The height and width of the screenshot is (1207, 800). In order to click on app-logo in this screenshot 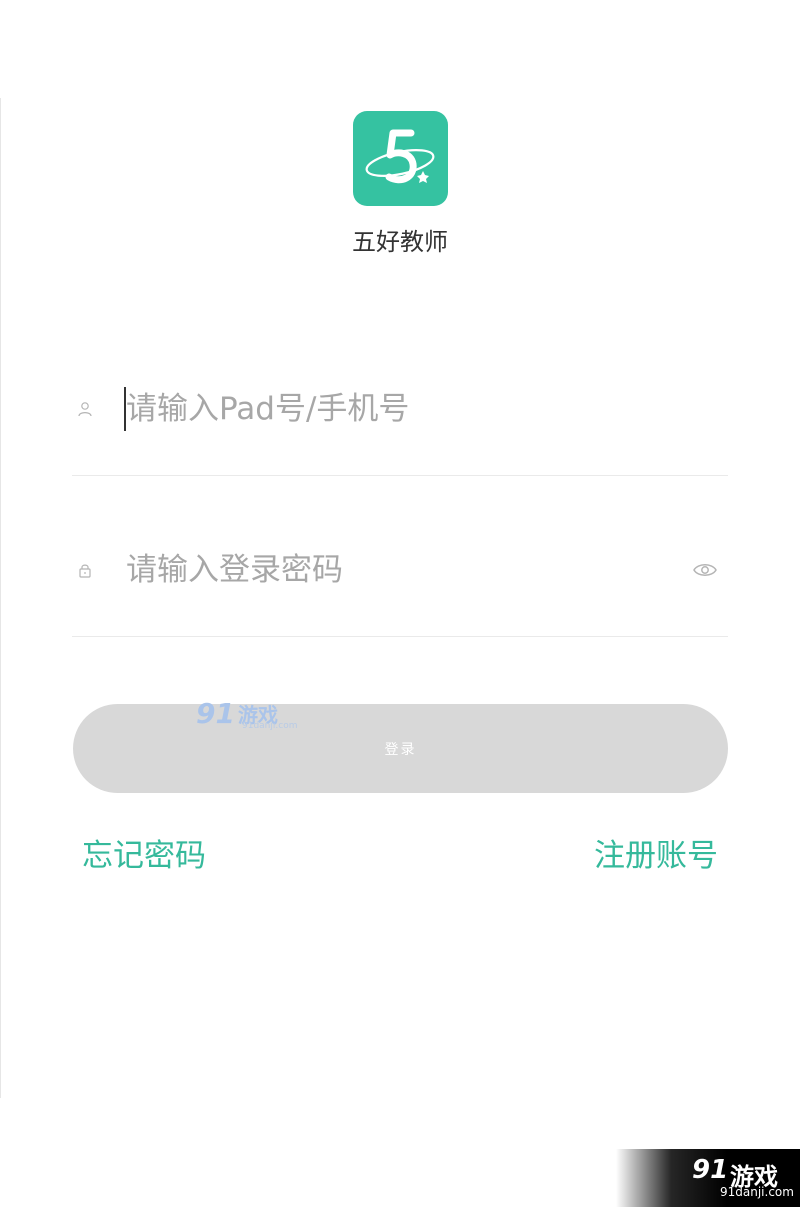, I will do `click(400, 158)`.